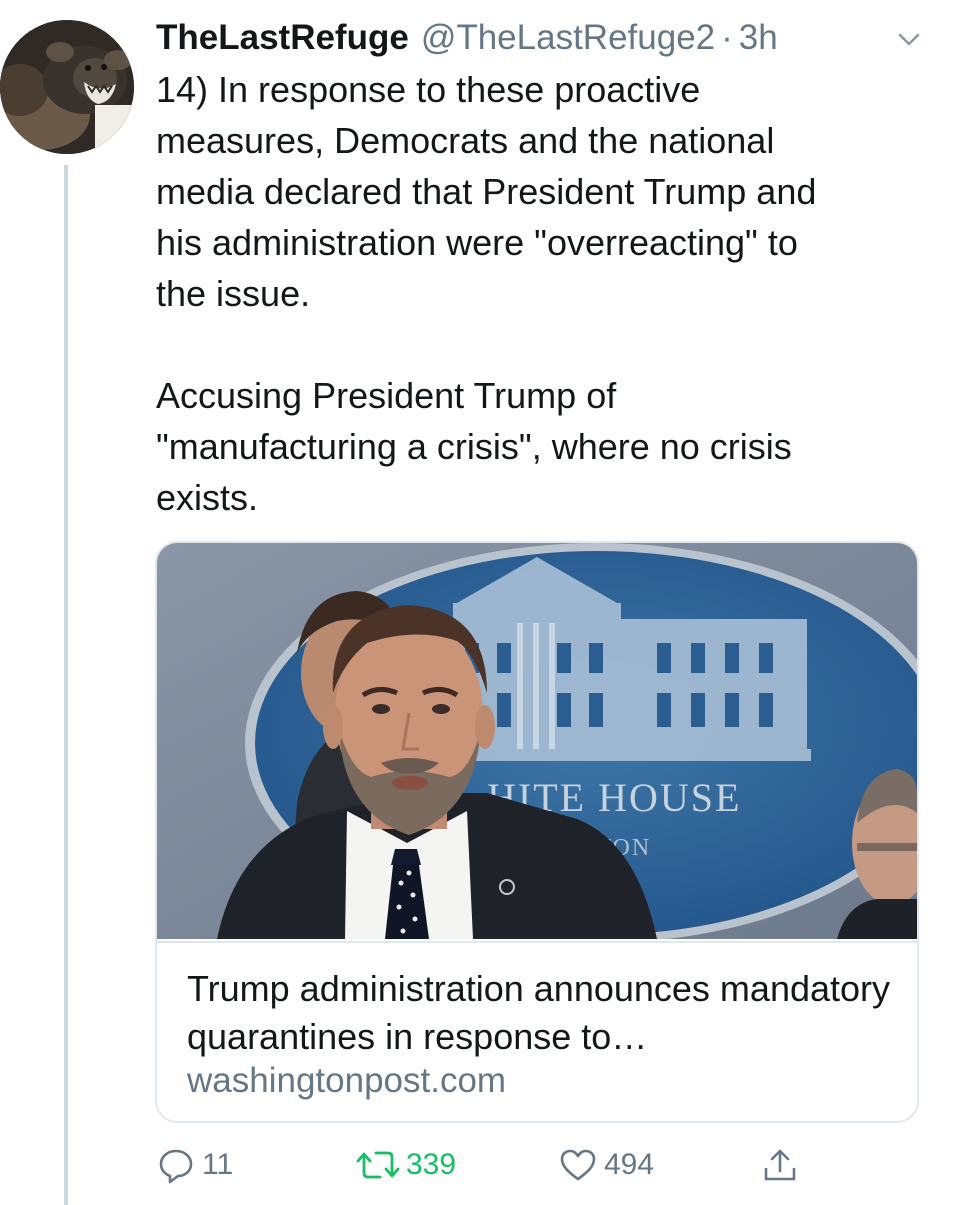 This screenshot has width=966, height=1205. I want to click on like-button: 494, so click(606, 1165).